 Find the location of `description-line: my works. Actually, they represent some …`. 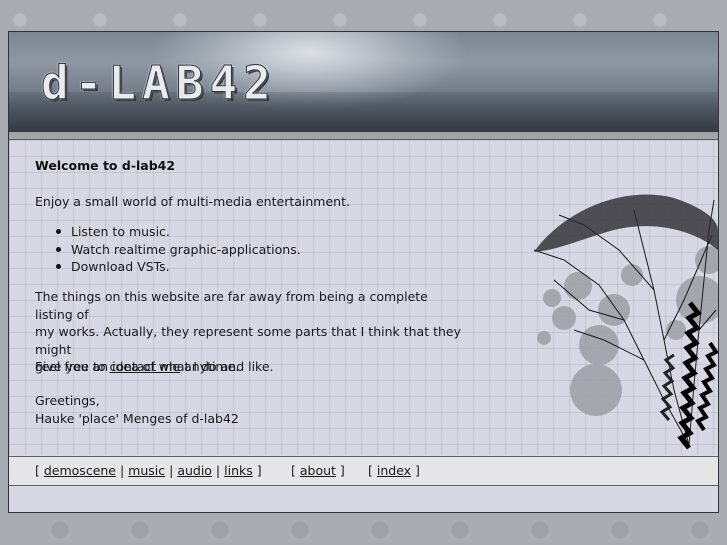

description-line: my works. Actually, they represent some … is located at coordinates (248, 340).